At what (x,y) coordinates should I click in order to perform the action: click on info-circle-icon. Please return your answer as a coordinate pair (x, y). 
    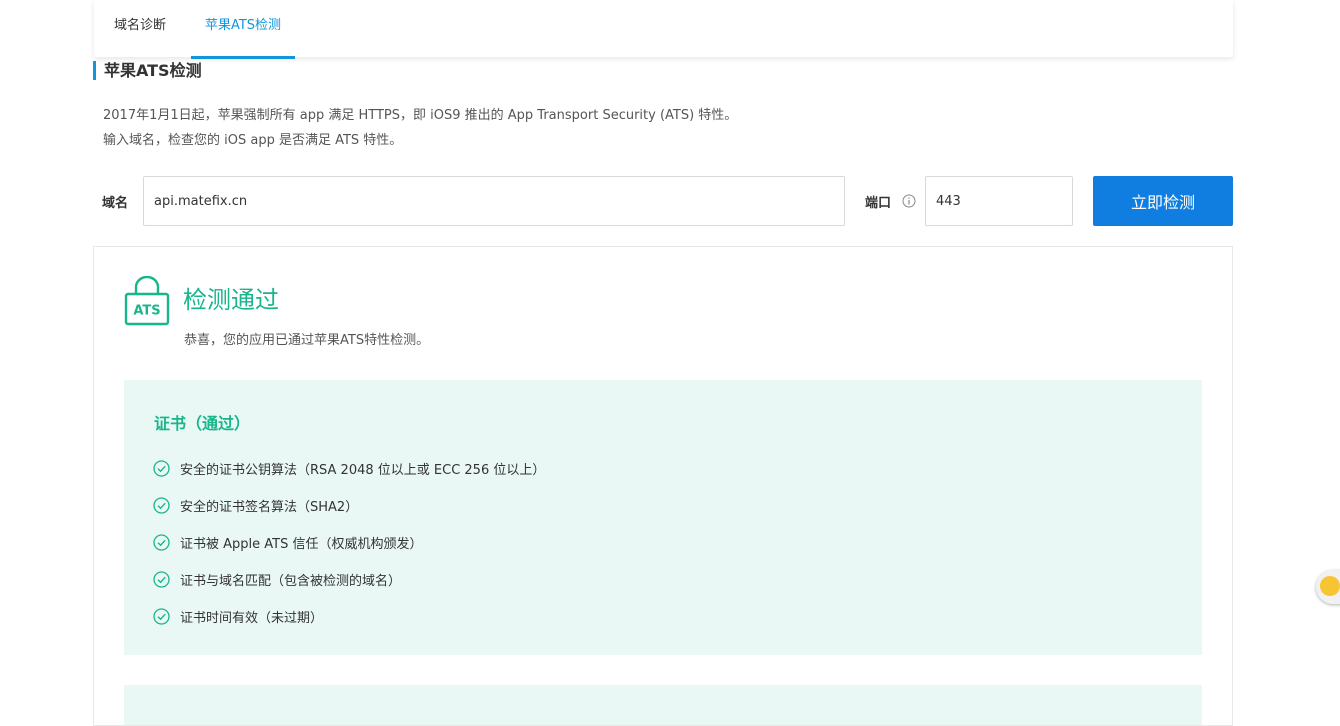
    Looking at the image, I should click on (909, 201).